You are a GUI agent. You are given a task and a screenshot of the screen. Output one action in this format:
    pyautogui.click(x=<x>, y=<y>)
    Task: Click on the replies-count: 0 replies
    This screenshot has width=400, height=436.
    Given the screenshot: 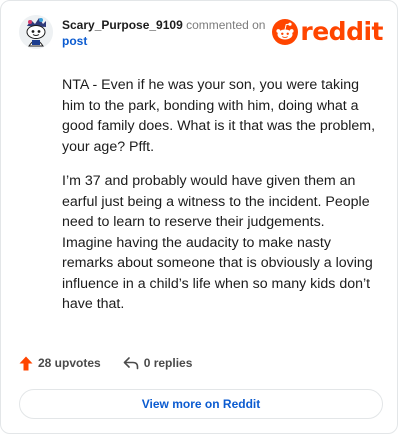 What is the action you would take?
    pyautogui.click(x=168, y=363)
    